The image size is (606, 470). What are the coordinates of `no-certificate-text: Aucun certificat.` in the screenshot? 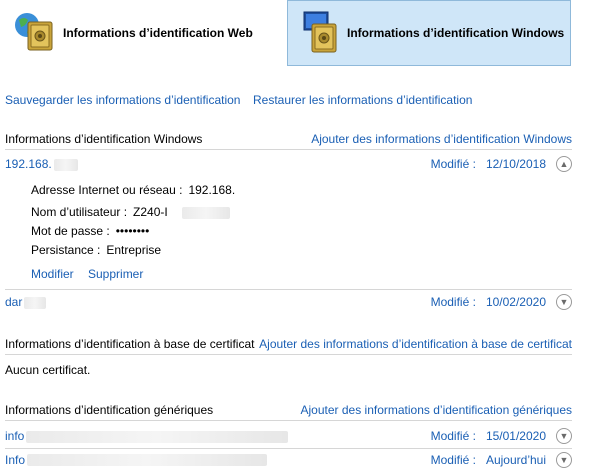 It's located at (48, 370).